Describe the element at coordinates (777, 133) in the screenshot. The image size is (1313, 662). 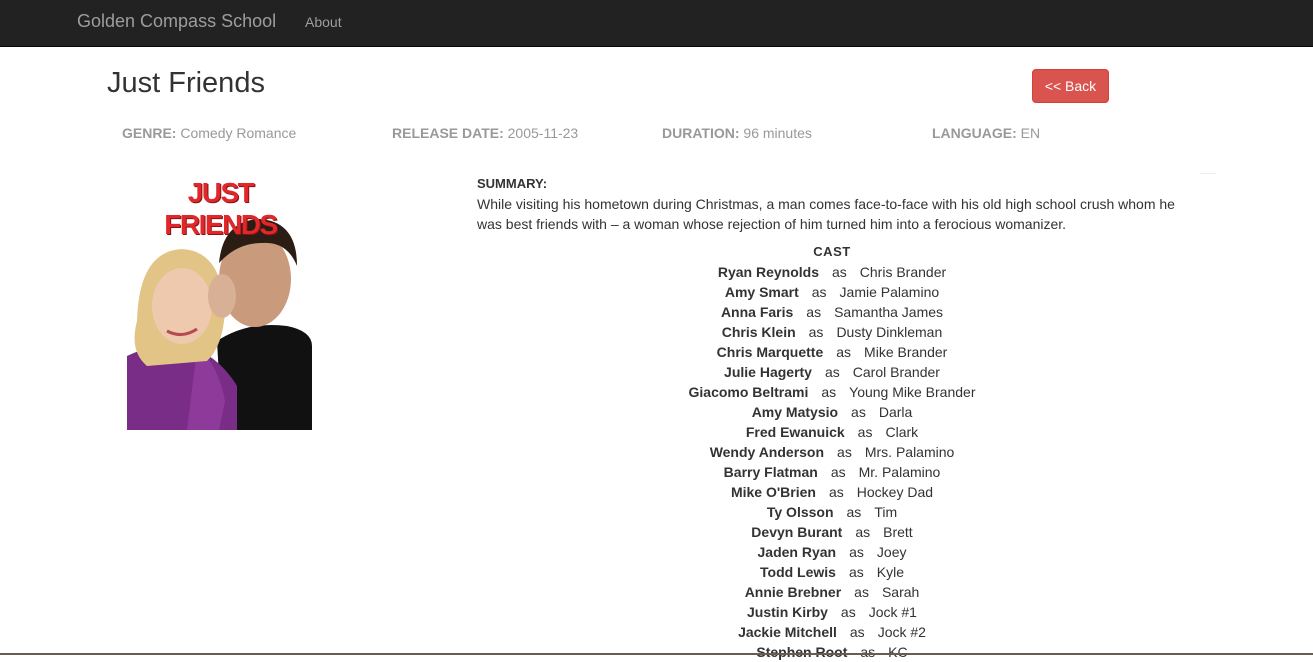
I see `duration-value: 96 minutes` at that location.